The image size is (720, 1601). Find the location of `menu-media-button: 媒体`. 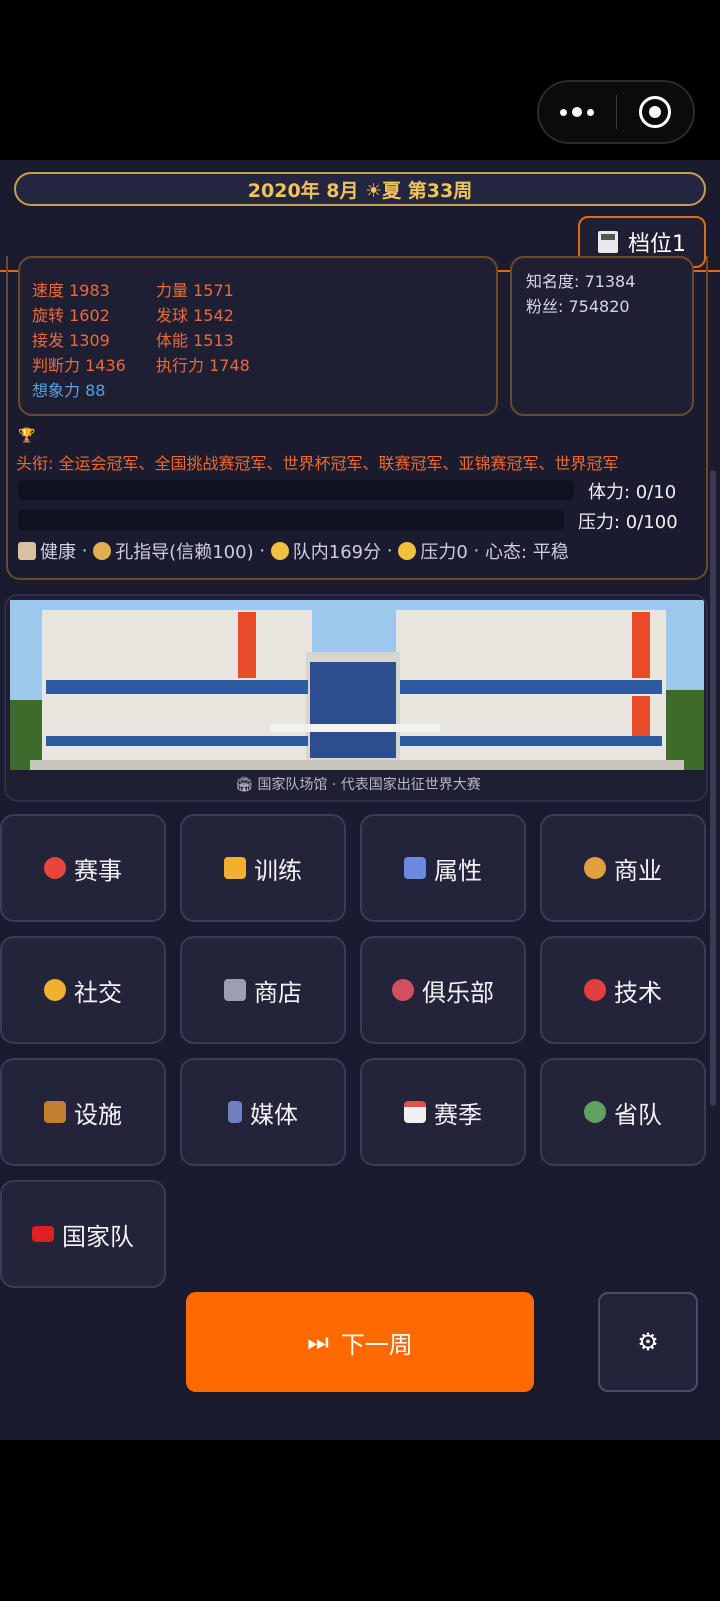

menu-media-button: 媒体 is located at coordinates (263, 1112).